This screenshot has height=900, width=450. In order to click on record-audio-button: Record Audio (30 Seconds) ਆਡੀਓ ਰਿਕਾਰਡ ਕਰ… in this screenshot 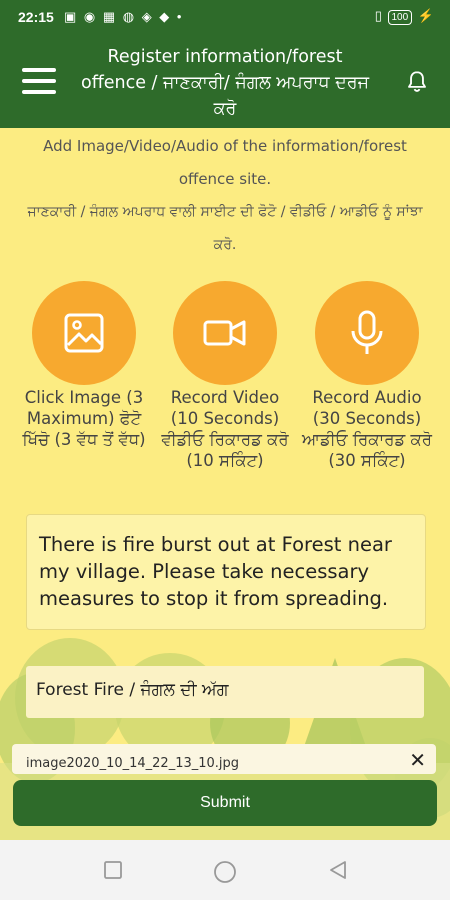, I will do `click(367, 376)`.